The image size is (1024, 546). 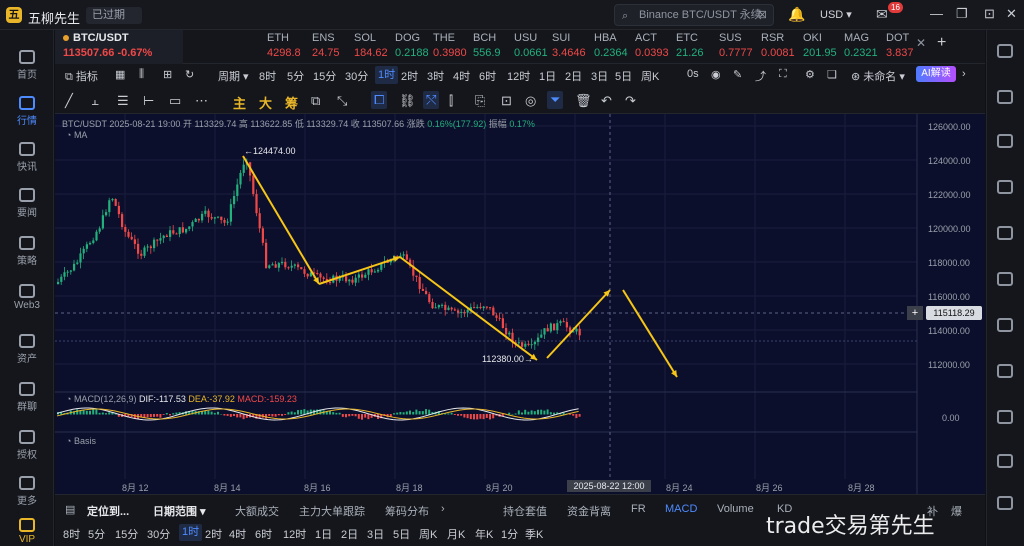 I want to click on ticker-sui: SUI 3.4646, so click(x=572, y=47).